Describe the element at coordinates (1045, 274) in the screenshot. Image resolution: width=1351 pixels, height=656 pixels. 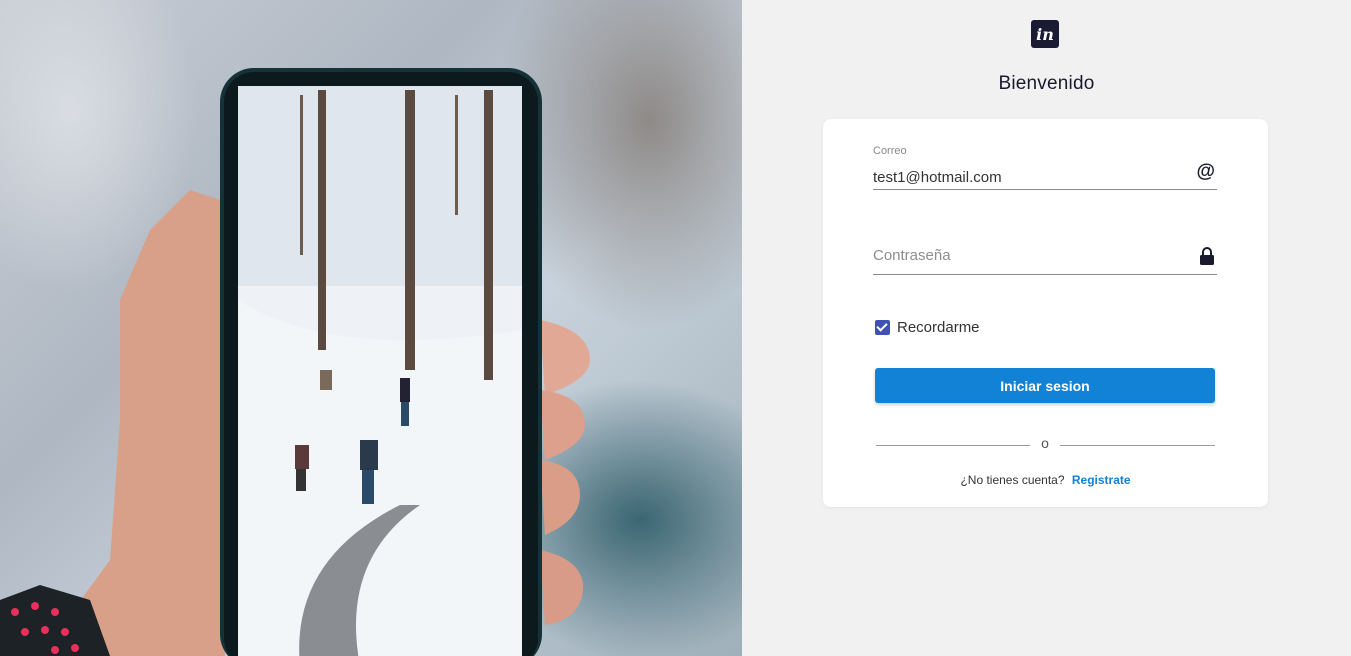
I see `password-underline` at that location.